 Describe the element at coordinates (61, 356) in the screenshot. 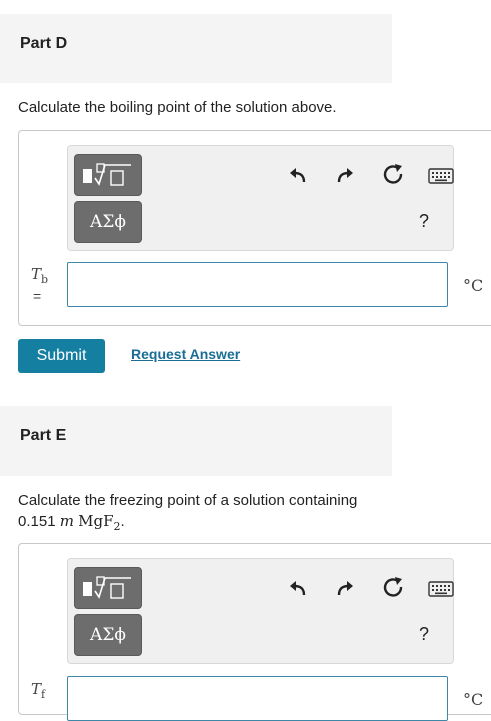

I see `submit-button: Submit` at that location.